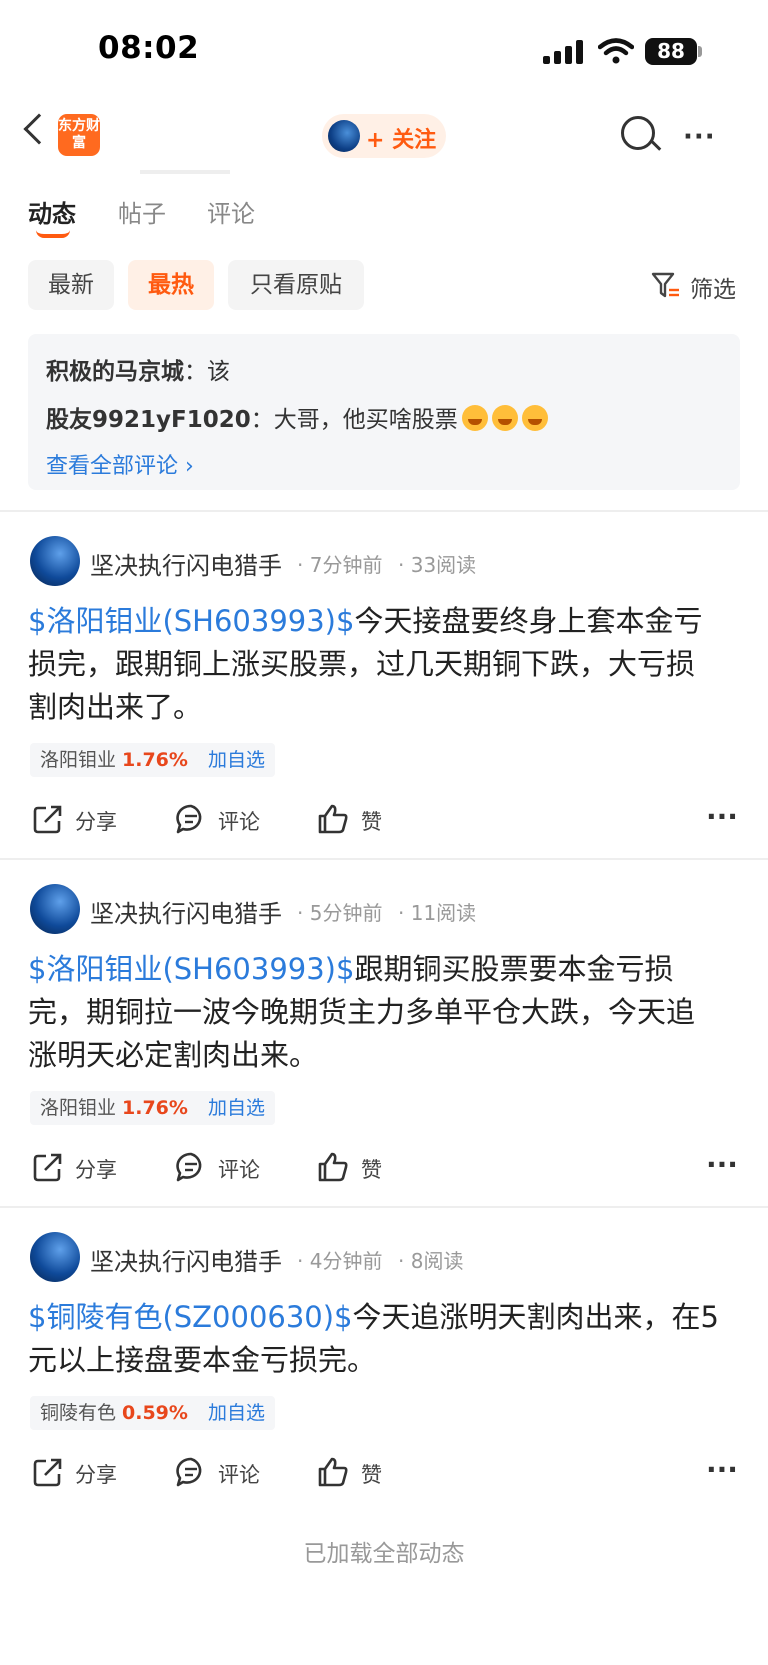  What do you see at coordinates (149, 48) in the screenshot?
I see `status-time: 08:02` at bounding box center [149, 48].